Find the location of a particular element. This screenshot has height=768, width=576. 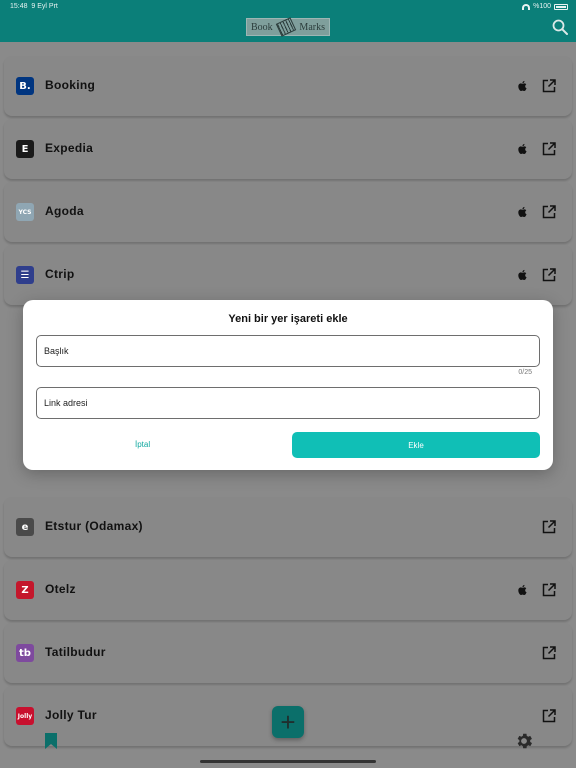

bookmark-card: B. Booking is located at coordinates (288, 86).